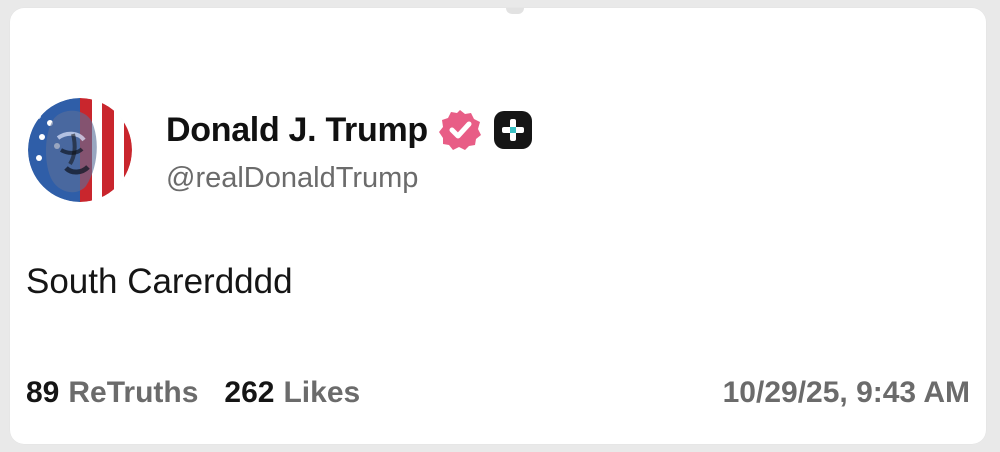 This screenshot has height=452, width=1000. I want to click on plus-badge-icon, so click(513, 130).